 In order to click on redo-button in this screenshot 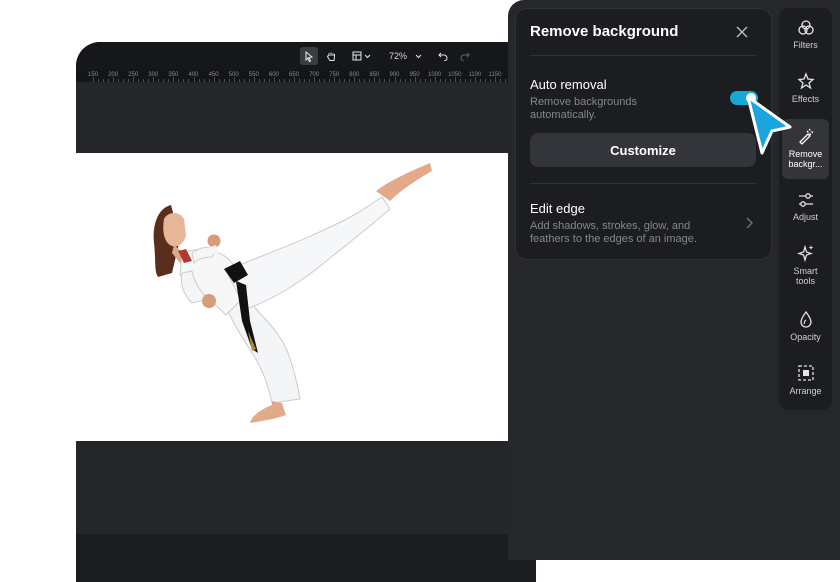, I will do `click(465, 56)`.